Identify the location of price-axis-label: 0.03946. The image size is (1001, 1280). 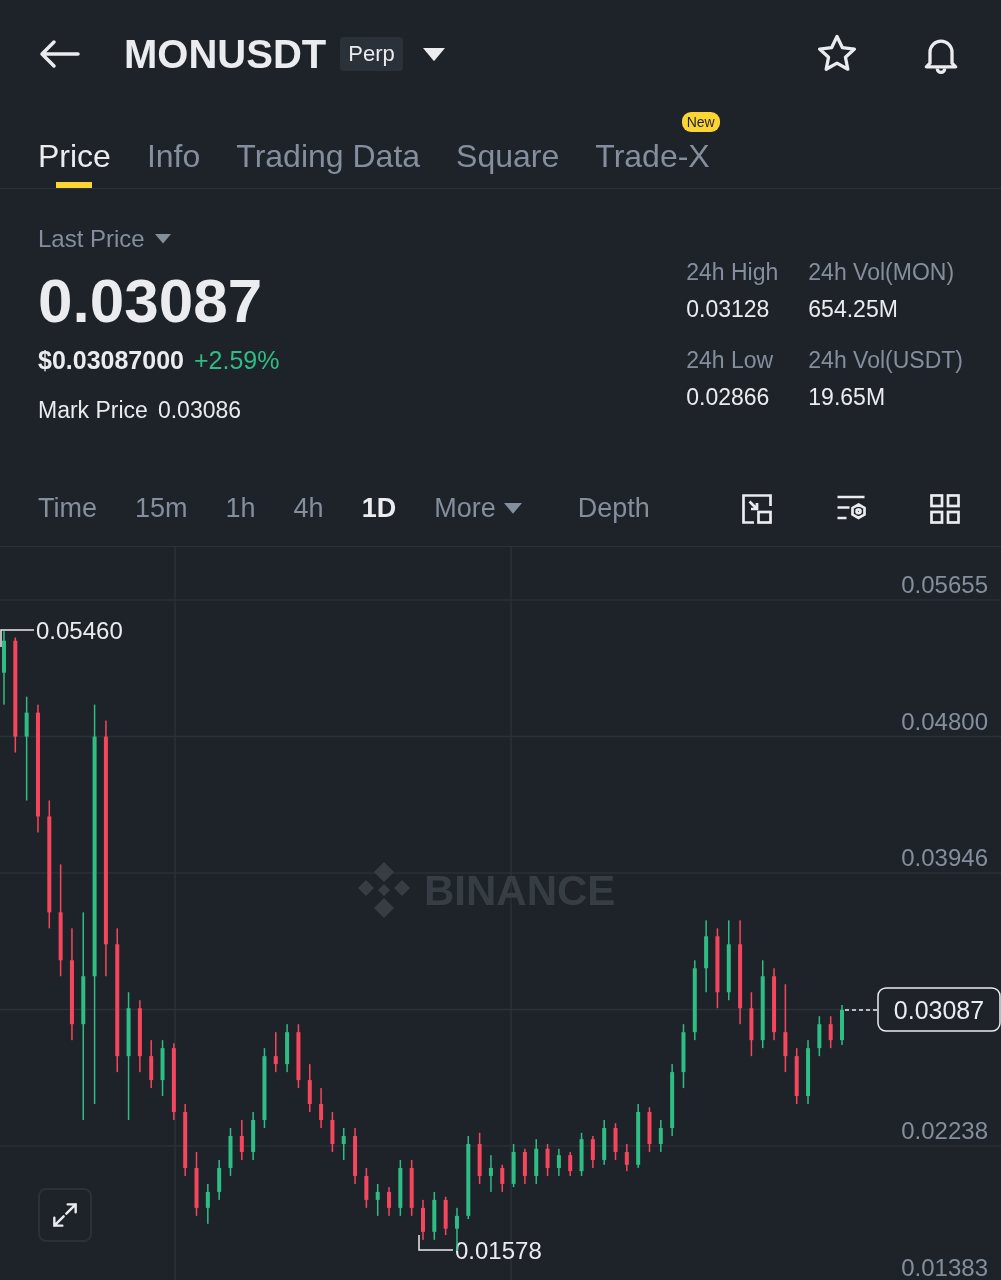
(944, 858).